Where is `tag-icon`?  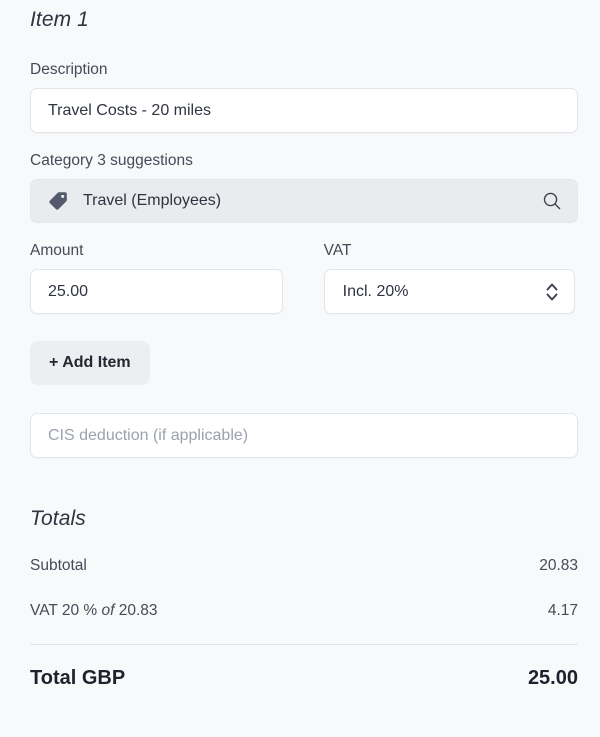
tag-icon is located at coordinates (58, 201).